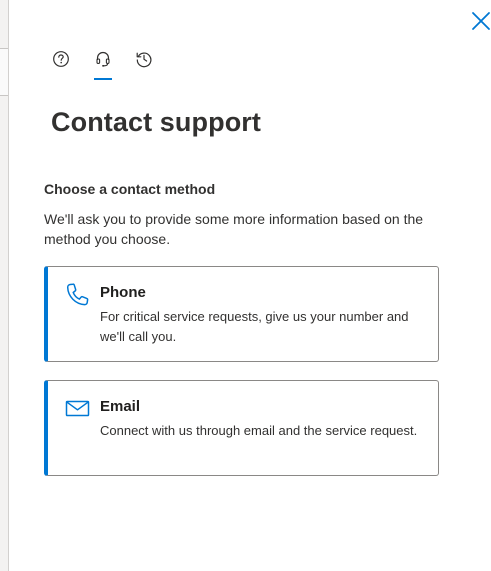 The image size is (491, 571). I want to click on tab-help, so click(61, 65).